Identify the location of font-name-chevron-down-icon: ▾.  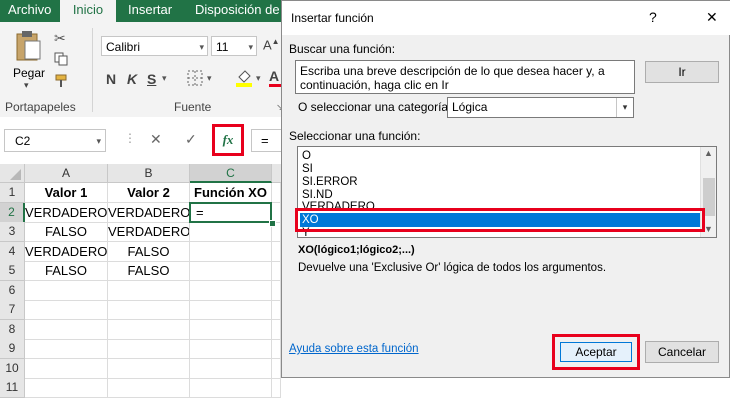
(201, 47).